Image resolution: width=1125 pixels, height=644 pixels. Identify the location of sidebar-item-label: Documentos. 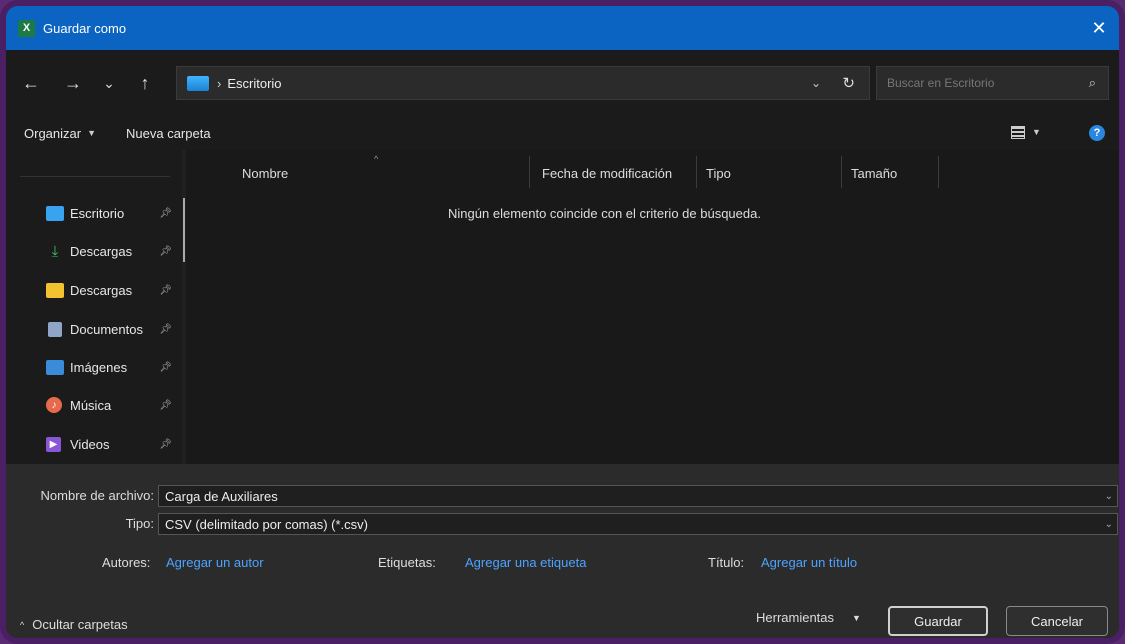
(106, 329).